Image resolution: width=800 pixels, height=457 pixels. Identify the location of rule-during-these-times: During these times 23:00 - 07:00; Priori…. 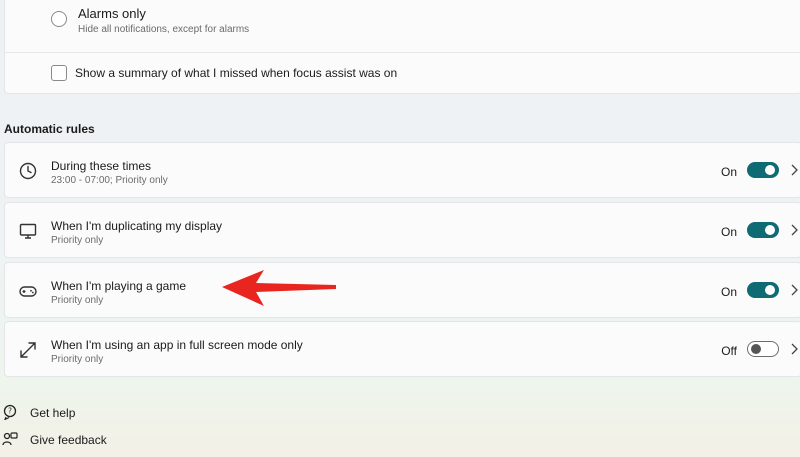
(402, 170).